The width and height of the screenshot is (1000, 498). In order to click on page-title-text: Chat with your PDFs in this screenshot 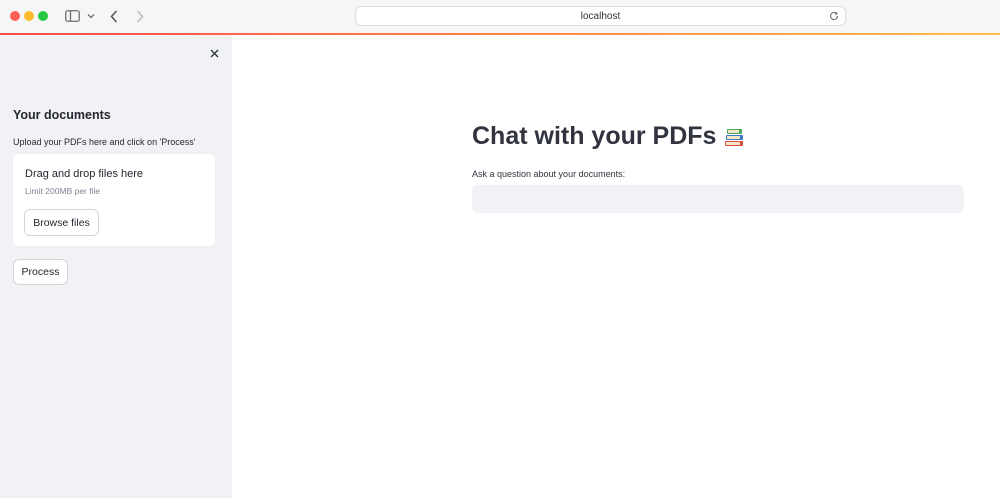, I will do `click(594, 136)`.